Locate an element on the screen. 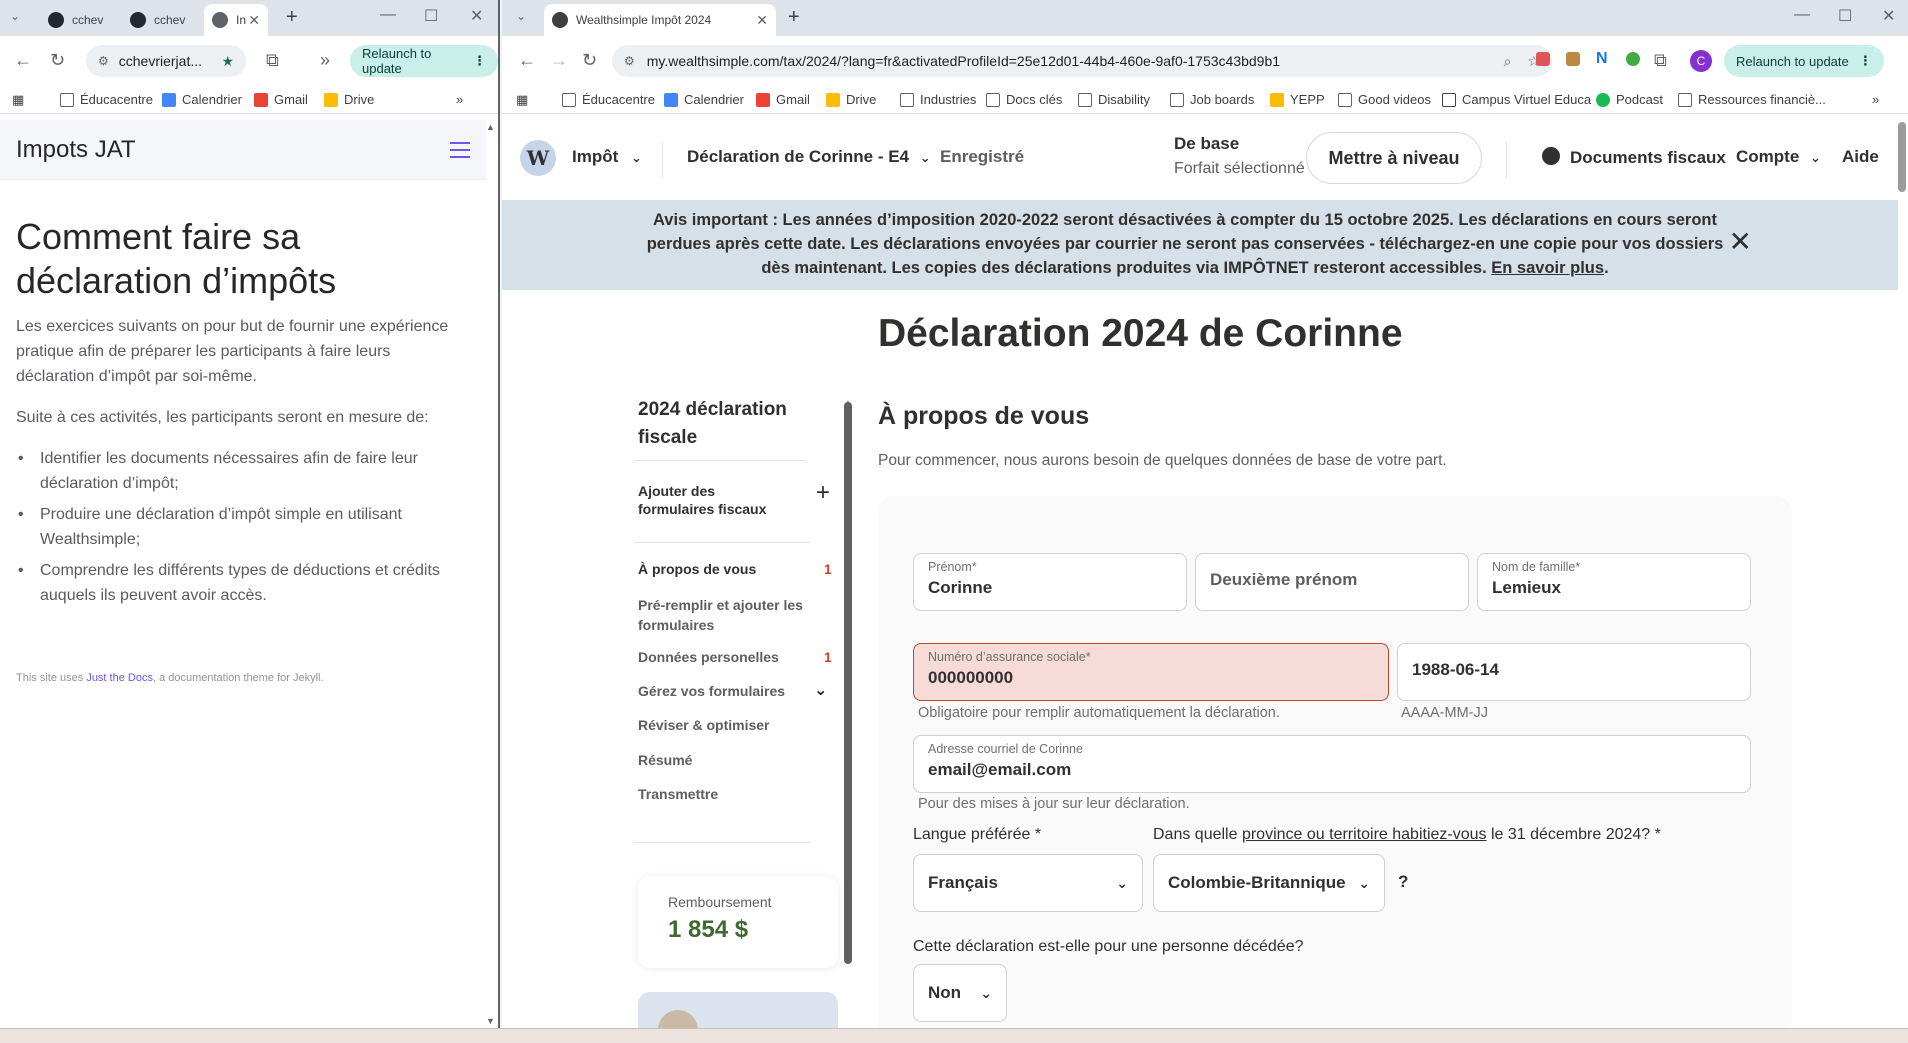 The width and height of the screenshot is (1908, 1043). banner-learn-more-link: En savoir plus is located at coordinates (1547, 268).